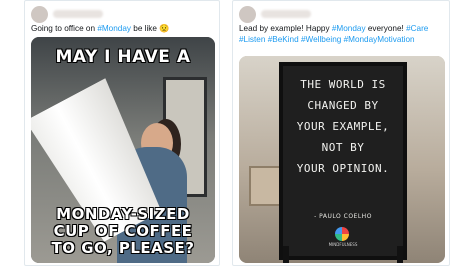 The height and width of the screenshot is (266, 474). What do you see at coordinates (164, 28) in the screenshot?
I see `worried-emoji-icon: 😟` at bounding box center [164, 28].